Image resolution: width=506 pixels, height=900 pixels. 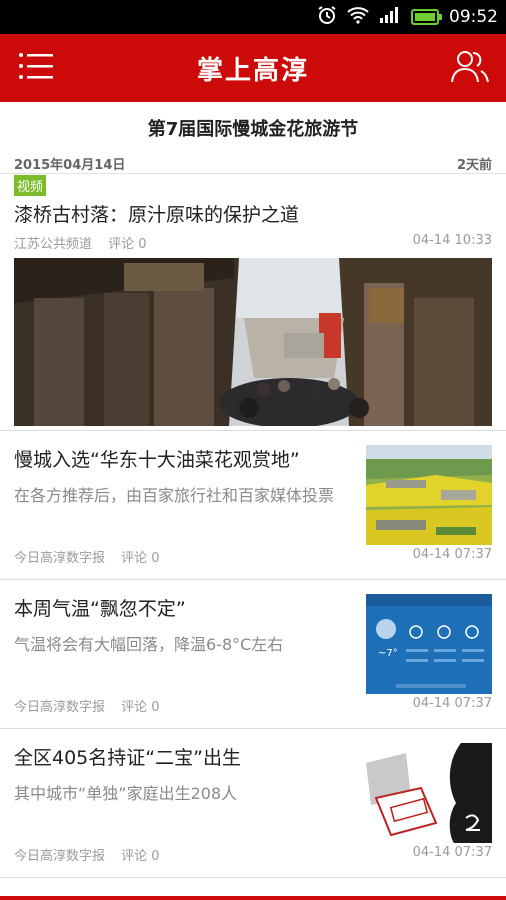 I want to click on featured-meta: 江苏公共频道 评论 0 04-14 10:33, so click(x=253, y=242).